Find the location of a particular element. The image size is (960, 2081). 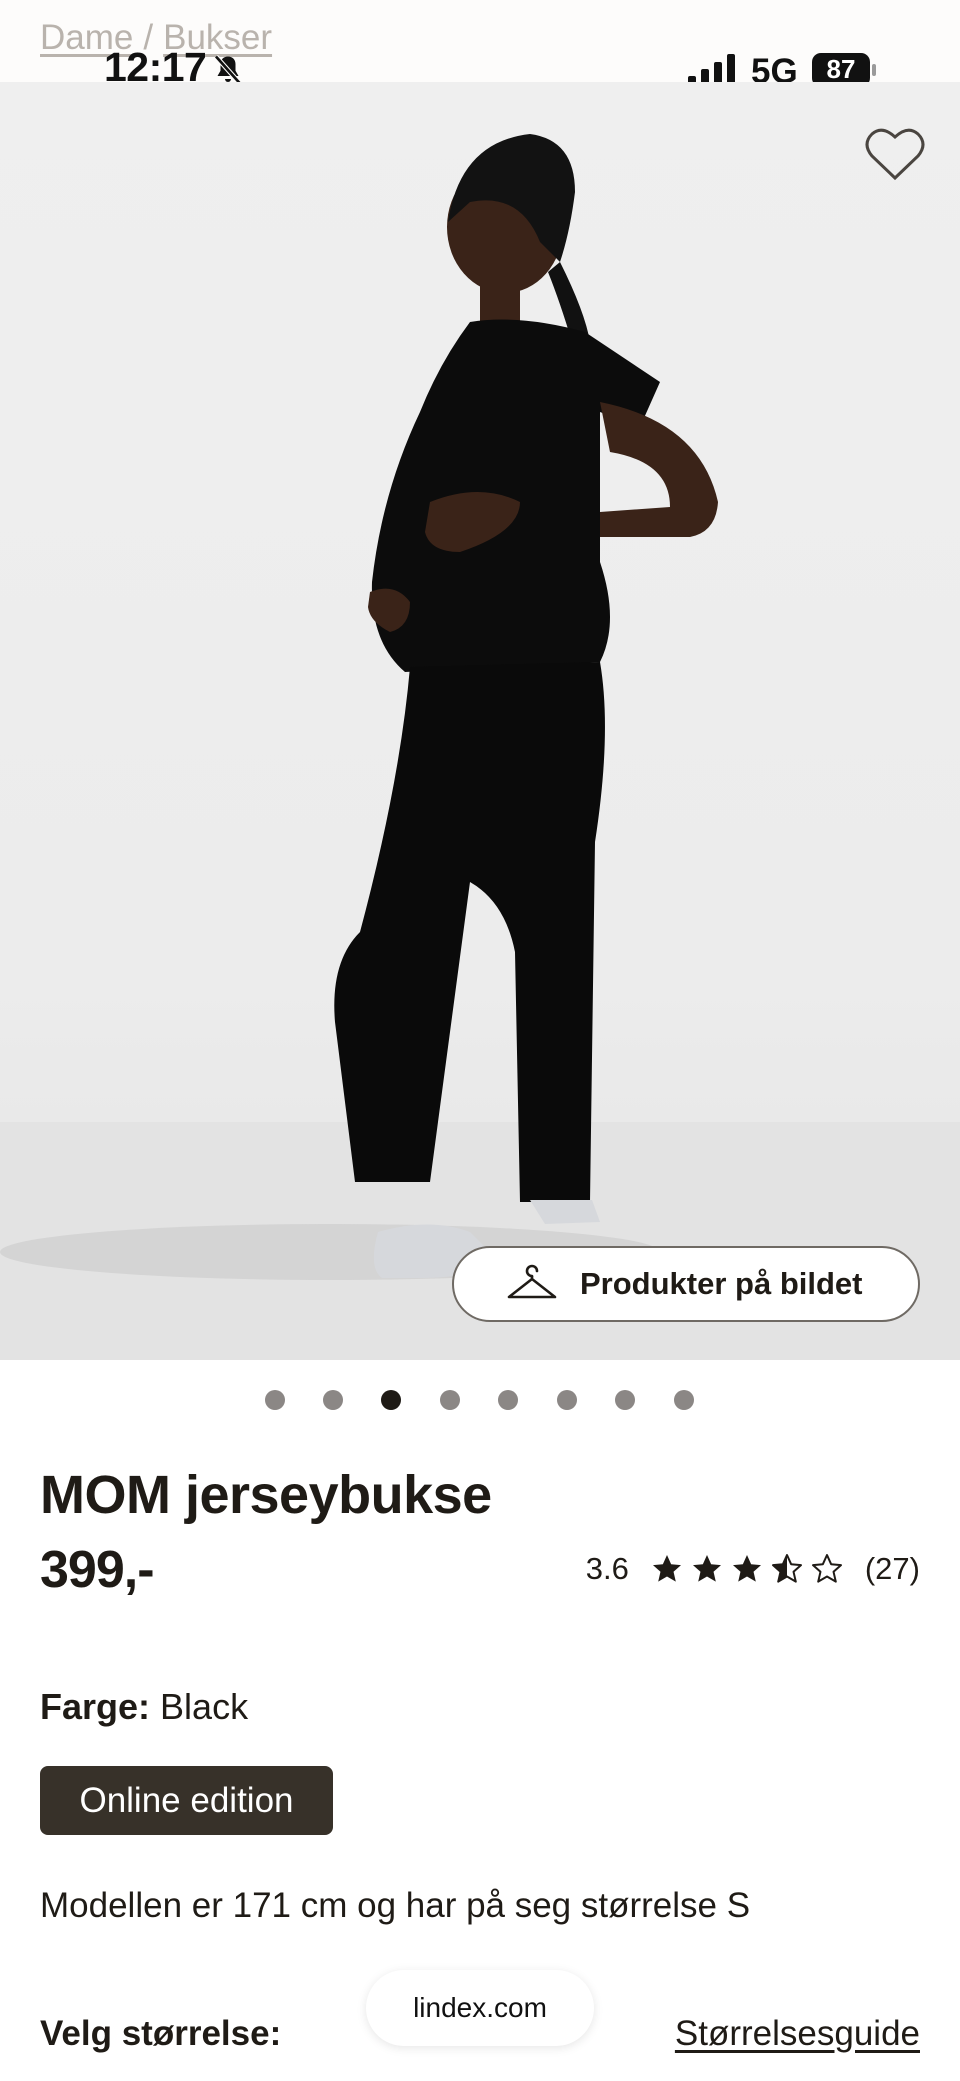

browser-url-bar: lindex.com is located at coordinates (480, 2008).